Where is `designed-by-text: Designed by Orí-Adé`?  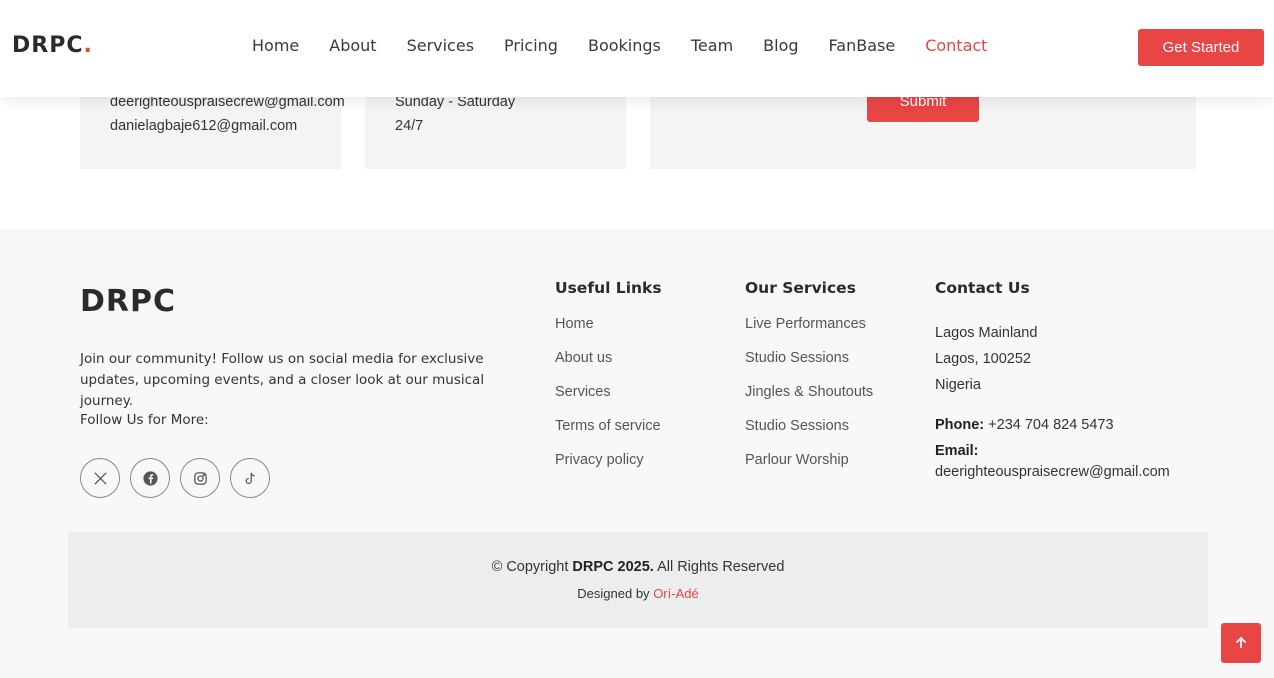 designed-by-text: Designed by Orí-Adé is located at coordinates (638, 593).